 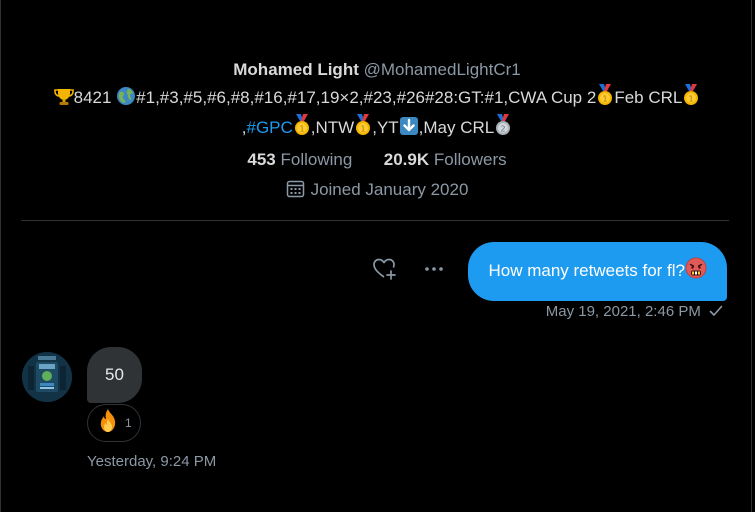 What do you see at coordinates (406, 159) in the screenshot?
I see `followers-count: 20.9K` at bounding box center [406, 159].